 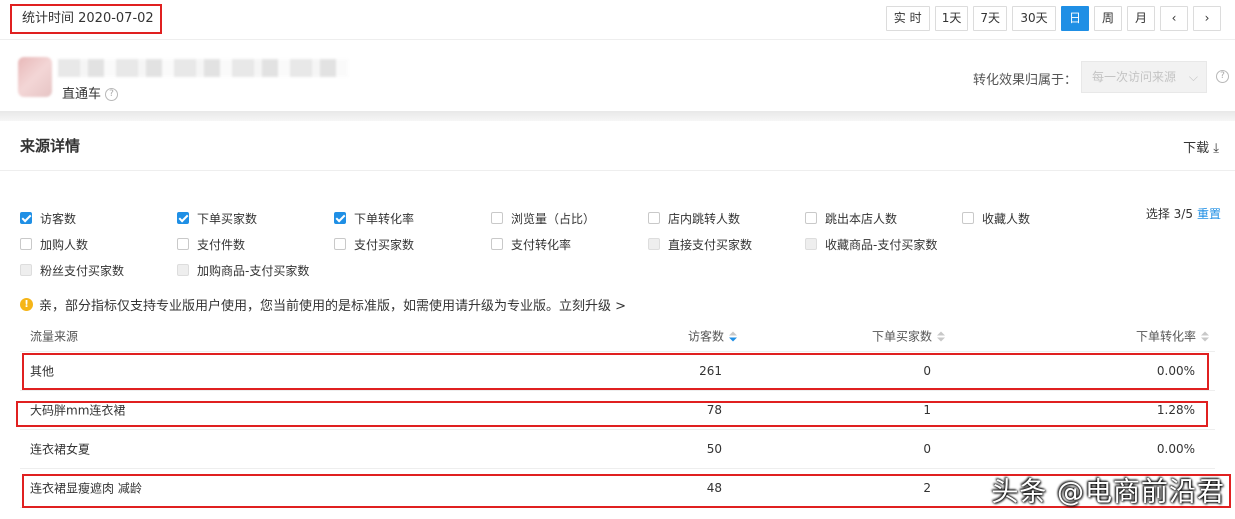 I want to click on channel-label: 直通车, so click(x=82, y=94).